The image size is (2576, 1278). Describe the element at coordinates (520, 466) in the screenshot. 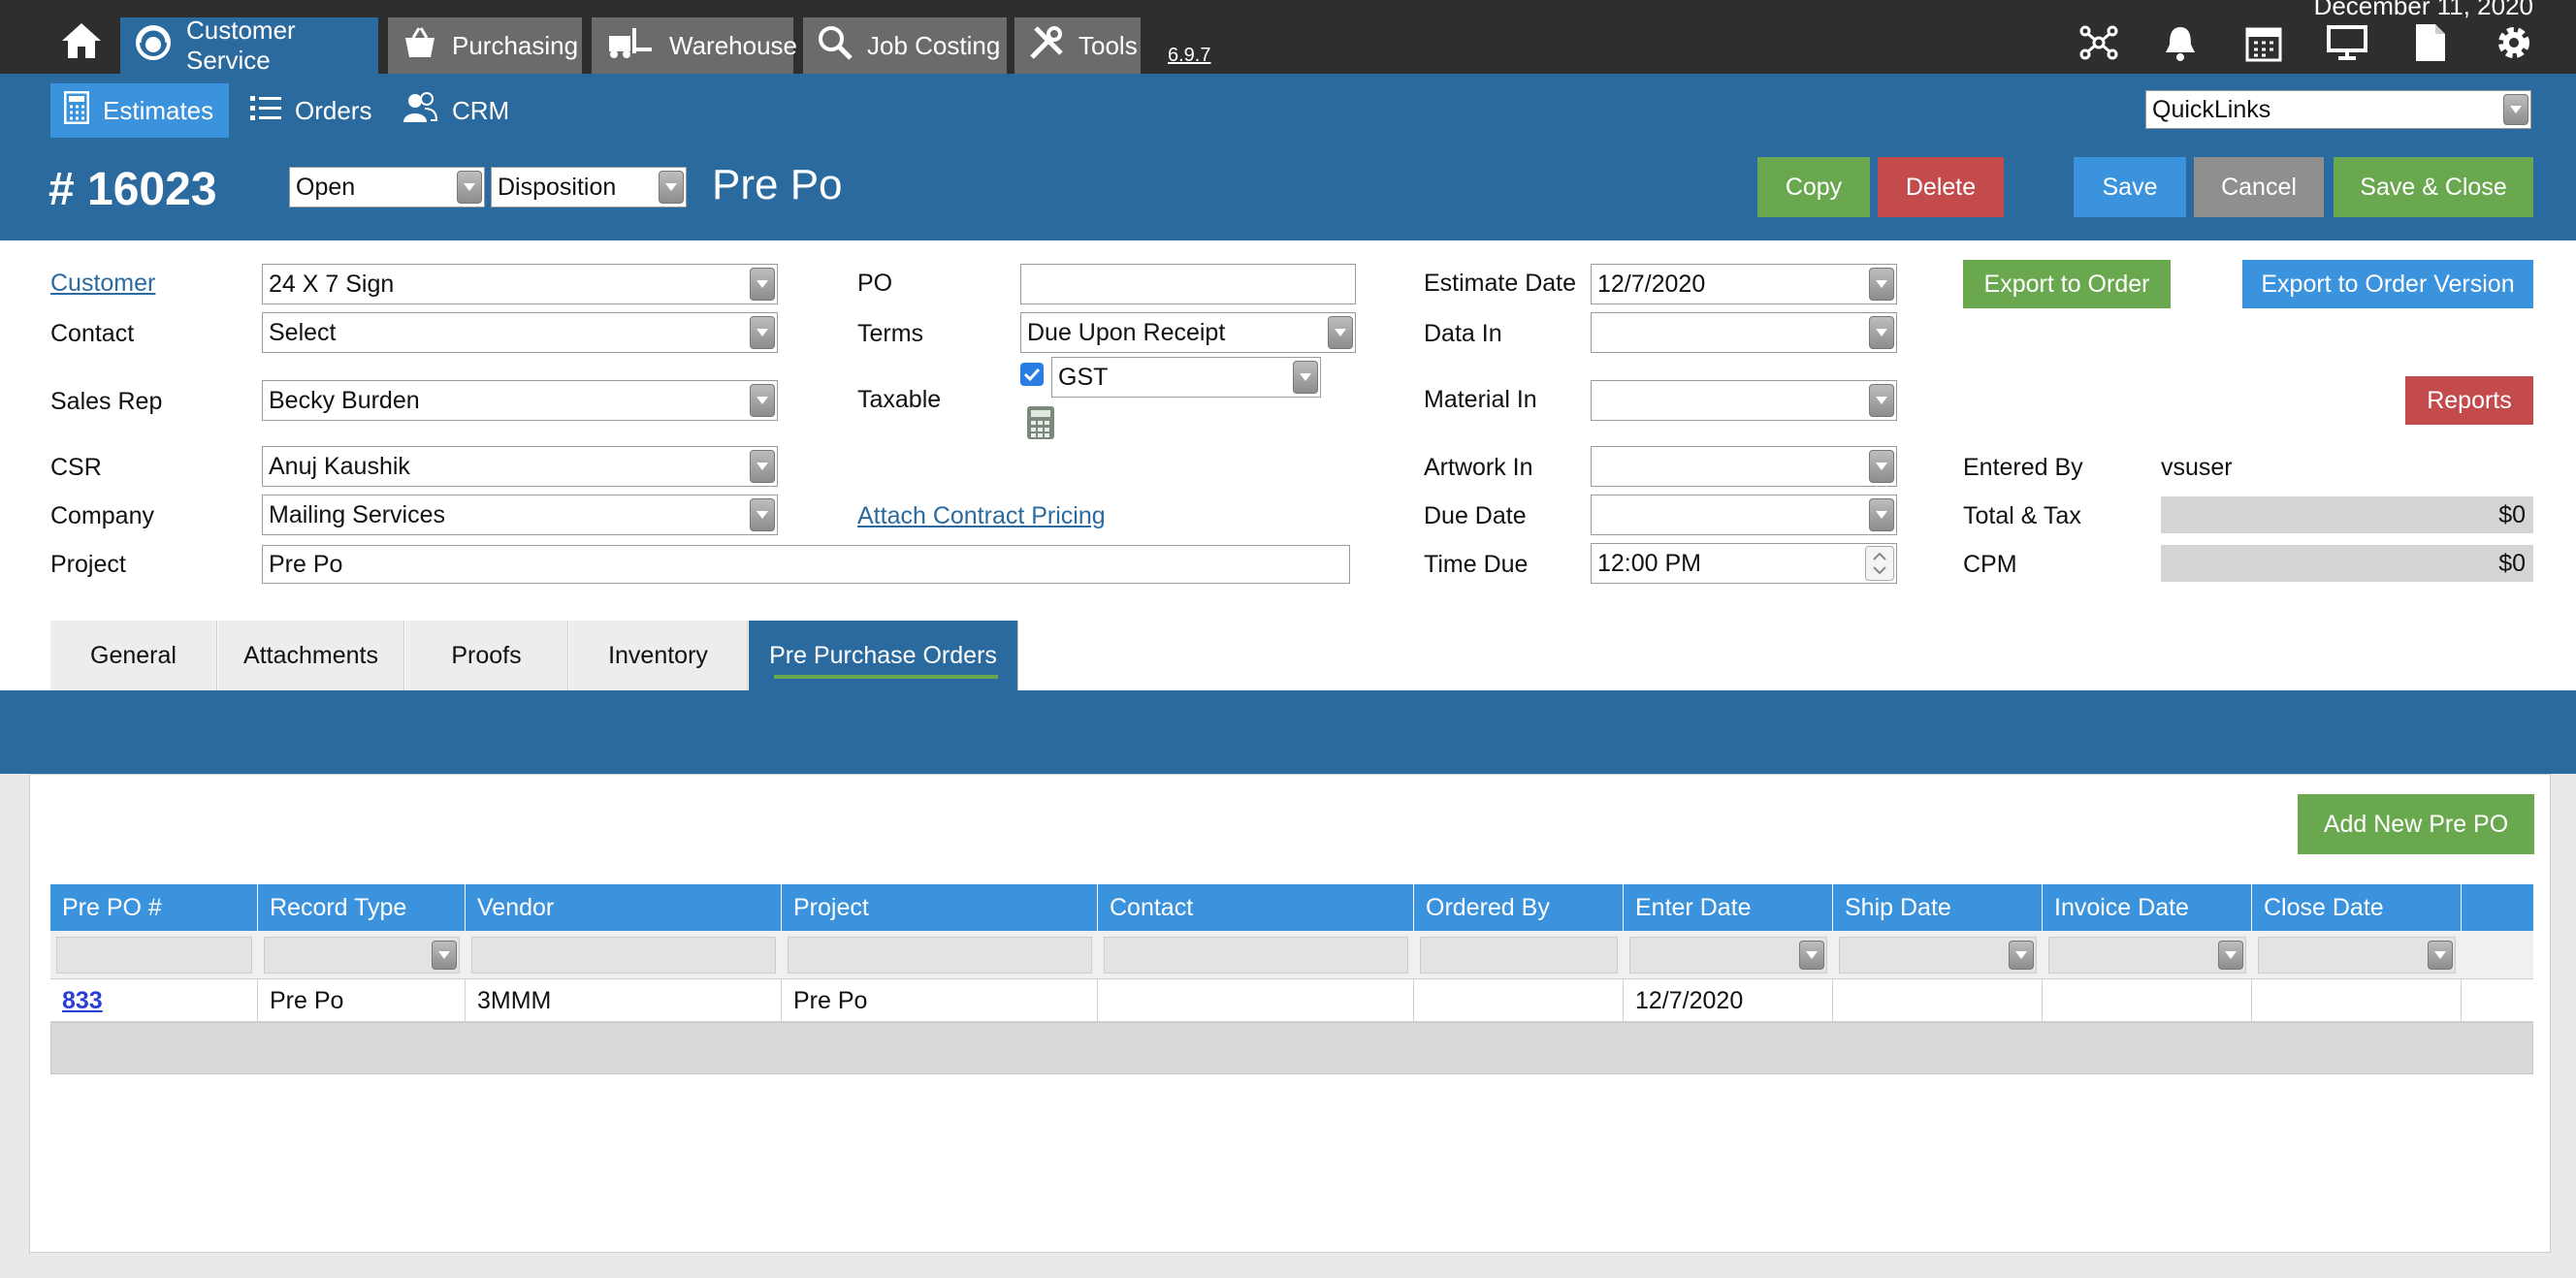

I see `csr-select: Anuj Kaushik` at that location.